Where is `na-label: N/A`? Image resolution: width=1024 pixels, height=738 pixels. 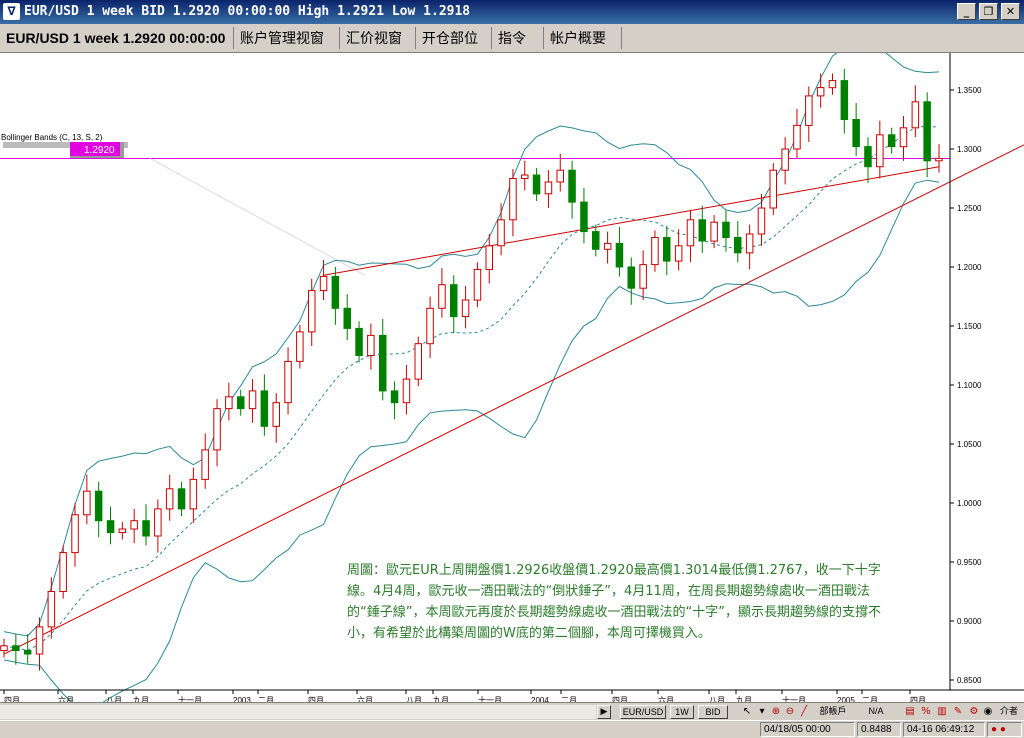
na-label: N/A is located at coordinates (876, 711).